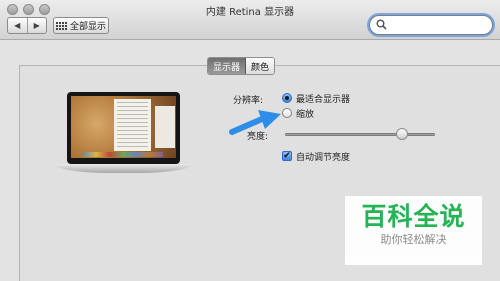 The width and height of the screenshot is (500, 281). Describe the element at coordinates (132, 125) in the screenshot. I see `document-window-image` at that location.